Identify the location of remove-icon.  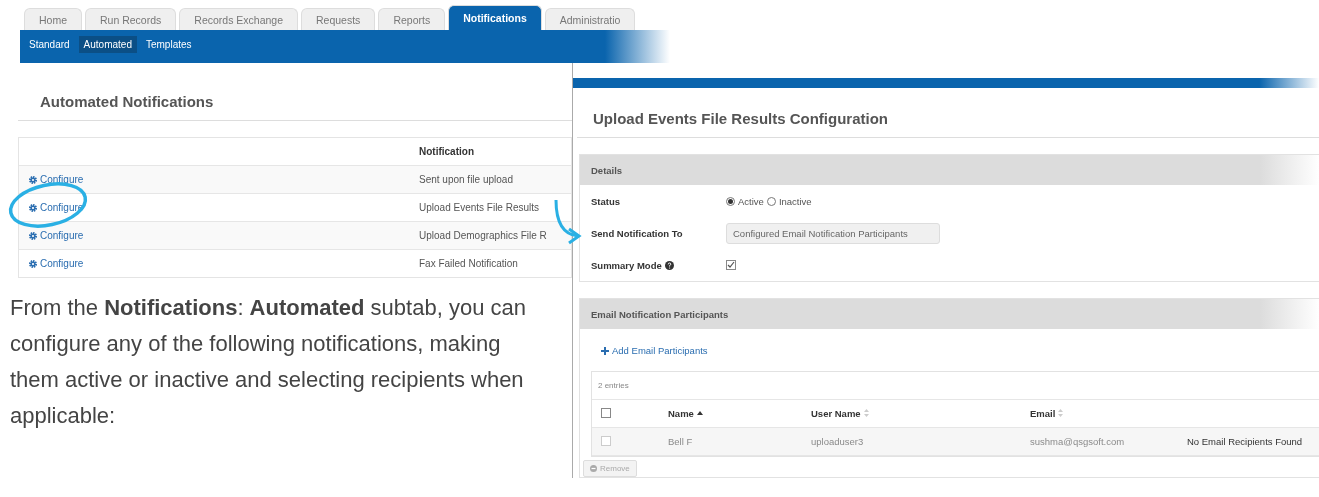
(593, 468).